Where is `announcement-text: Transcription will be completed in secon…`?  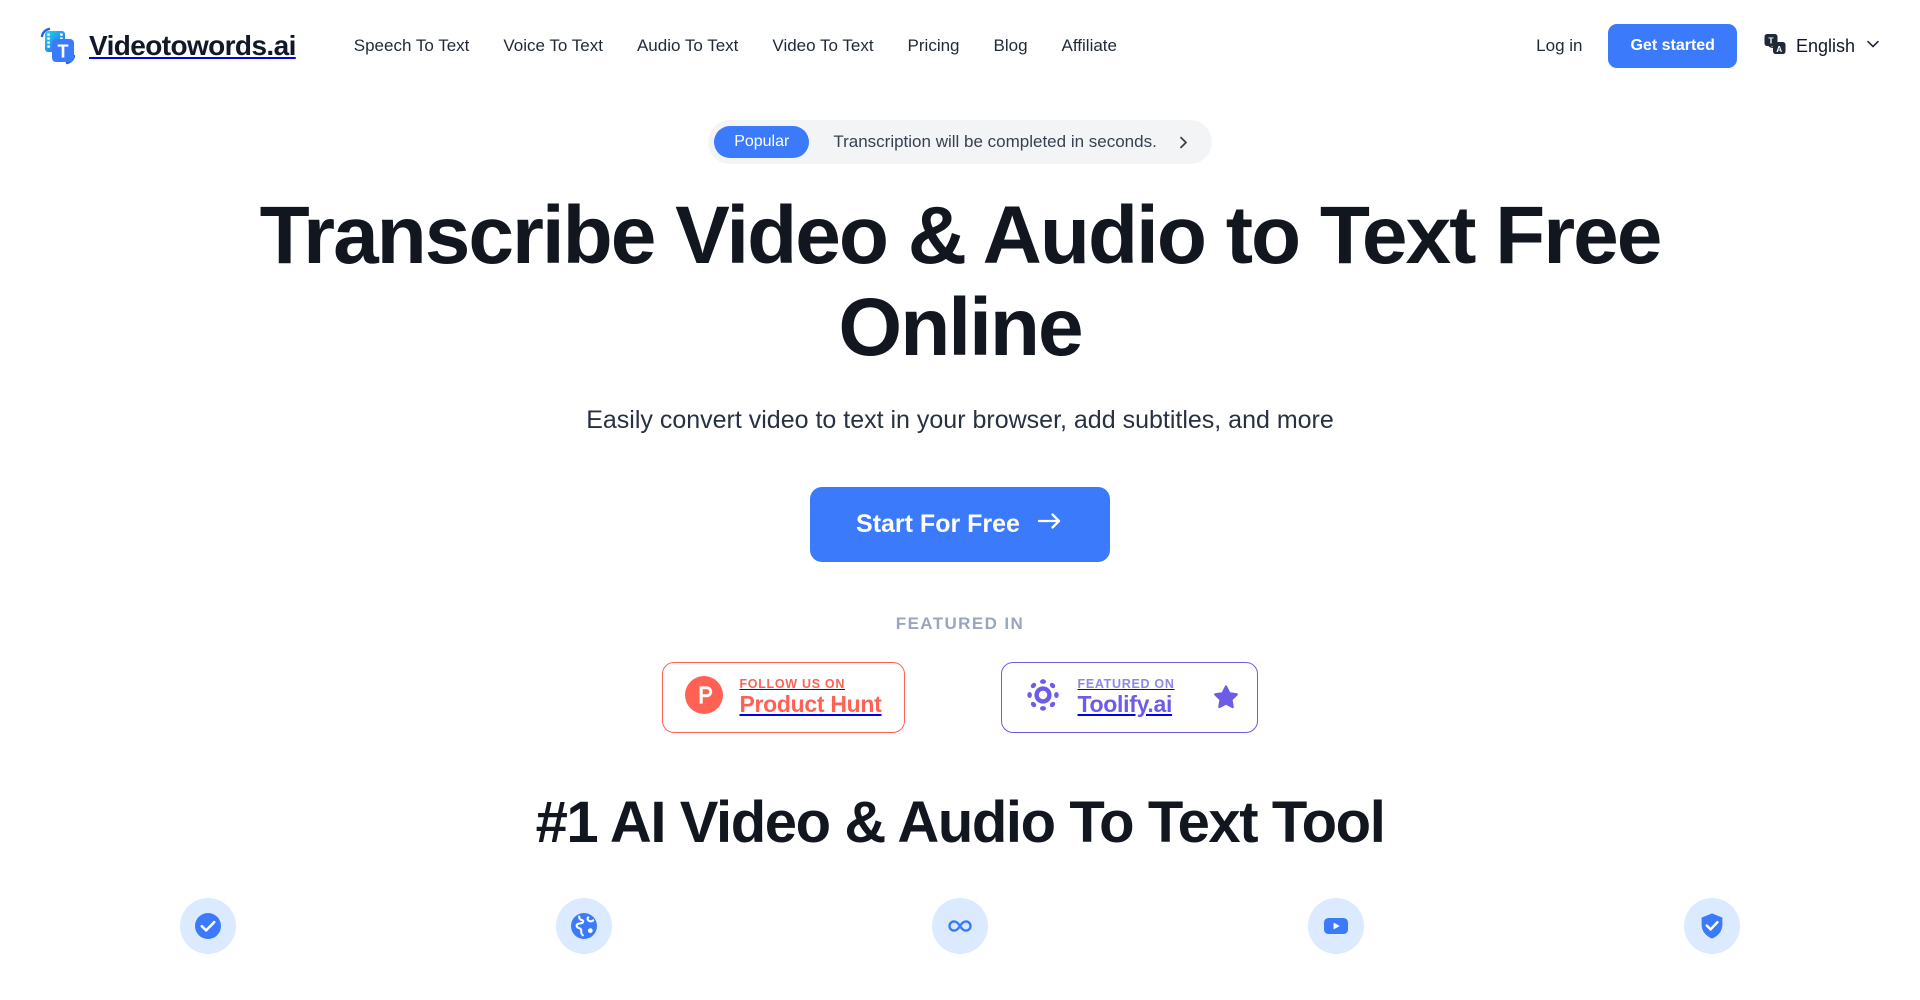
announcement-text: Transcription will be completed in secon… is located at coordinates (995, 141).